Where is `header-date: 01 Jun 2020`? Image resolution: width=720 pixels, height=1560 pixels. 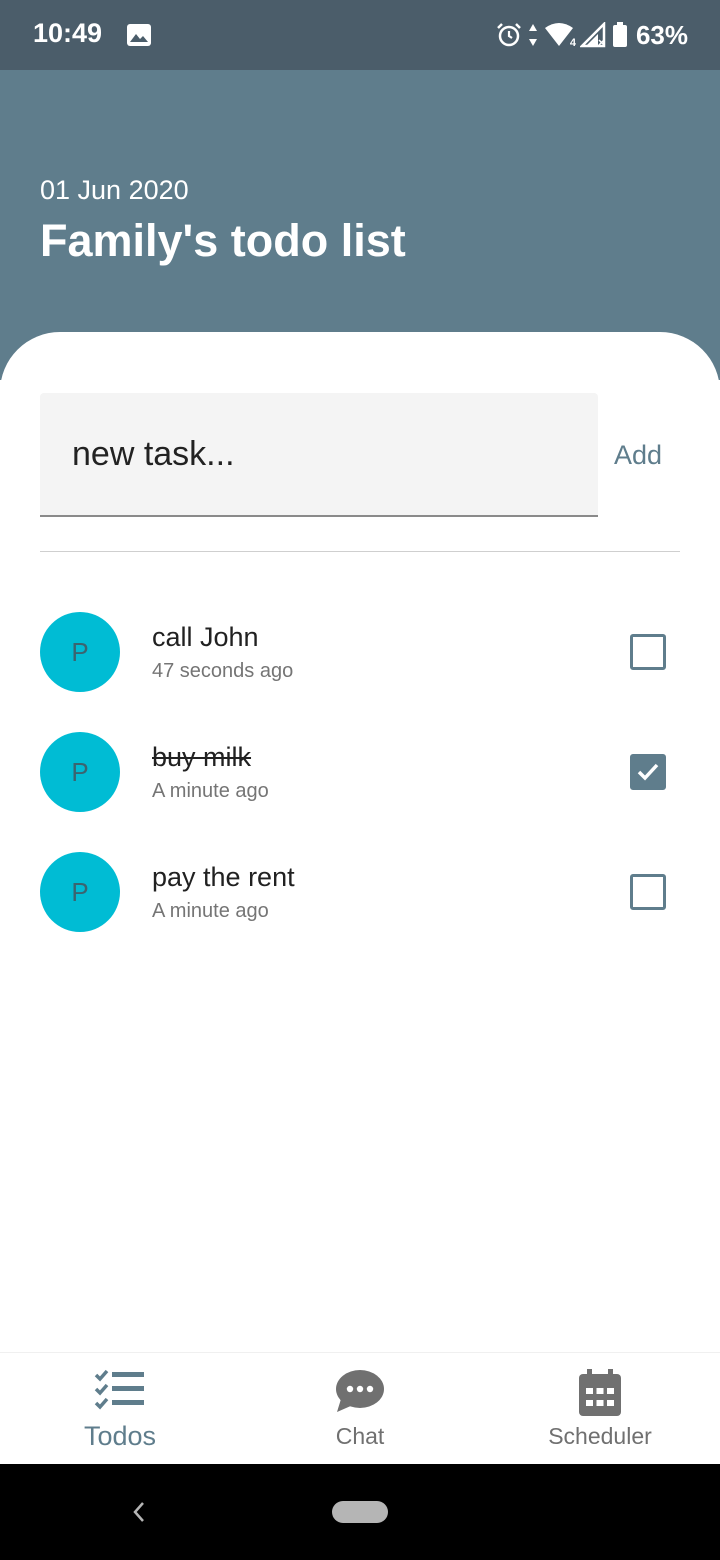
header-date: 01 Jun 2020 is located at coordinates (114, 190).